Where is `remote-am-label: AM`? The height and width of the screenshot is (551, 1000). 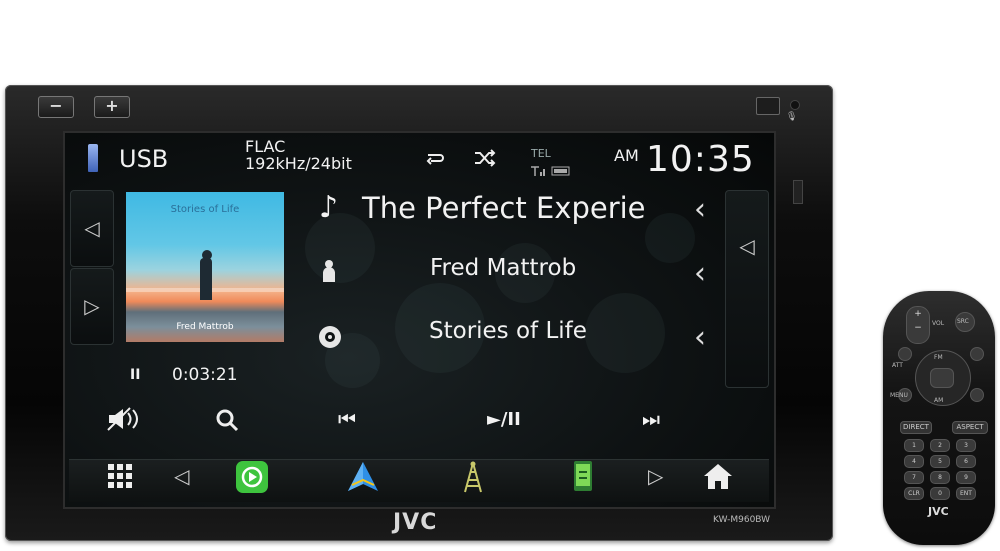 remote-am-label: AM is located at coordinates (939, 400).